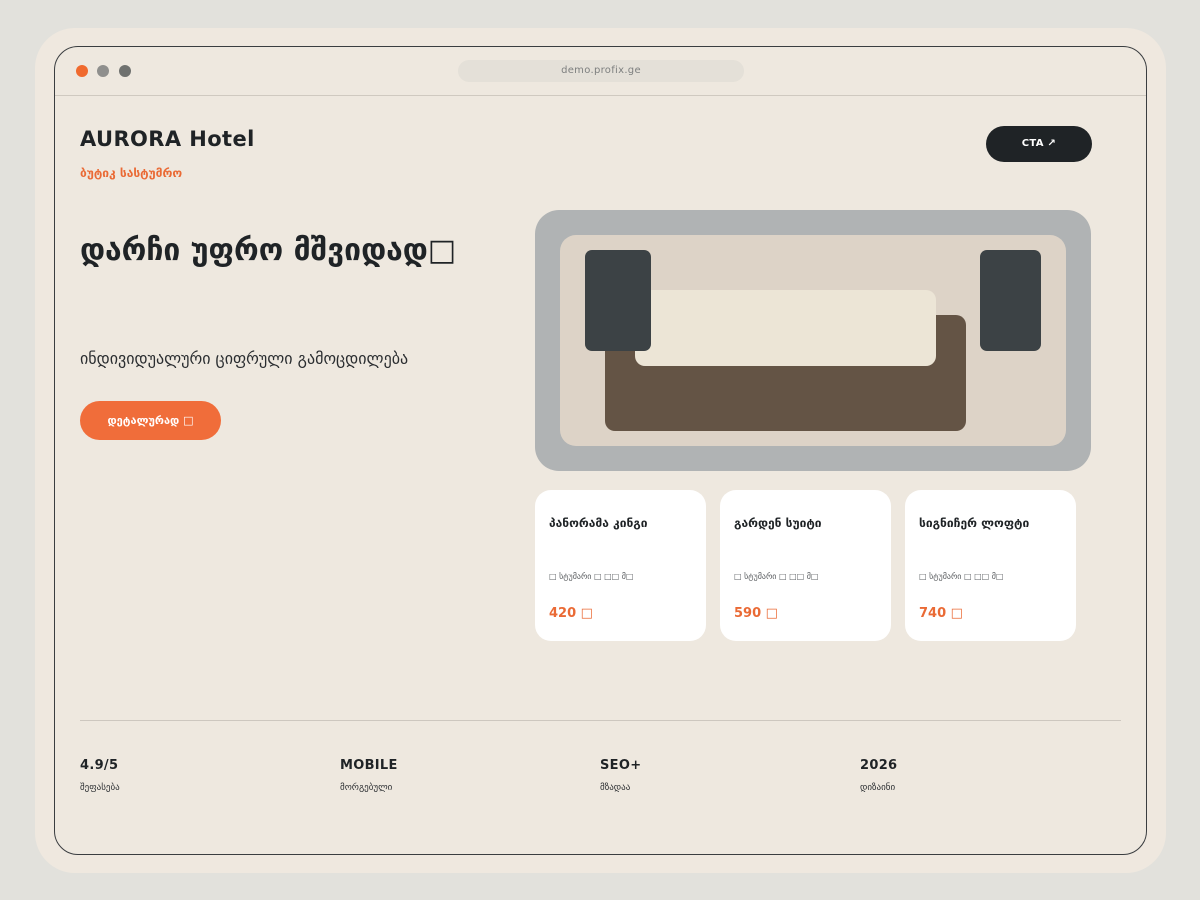 This screenshot has width=1200, height=900. I want to click on maximize-window-dot, so click(125, 71).